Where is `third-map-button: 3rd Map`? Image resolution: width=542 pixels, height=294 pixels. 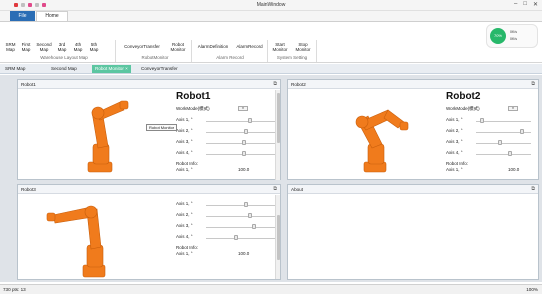
third-map-button: 3rd Map is located at coordinates (62, 47).